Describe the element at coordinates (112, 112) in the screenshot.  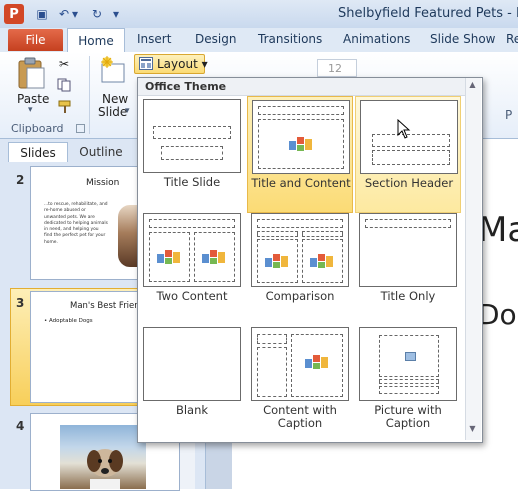
I see `new-slide-label-2: Slide` at that location.